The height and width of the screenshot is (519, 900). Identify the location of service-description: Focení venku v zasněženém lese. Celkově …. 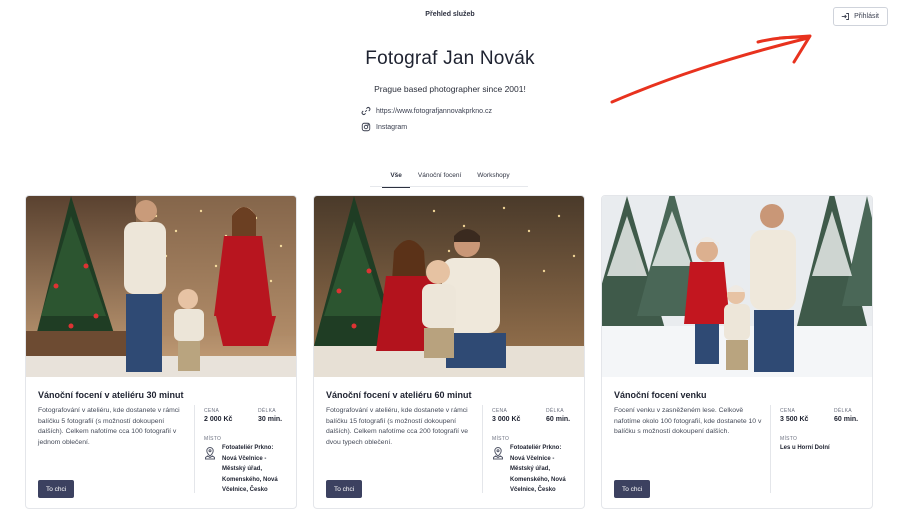
(688, 421).